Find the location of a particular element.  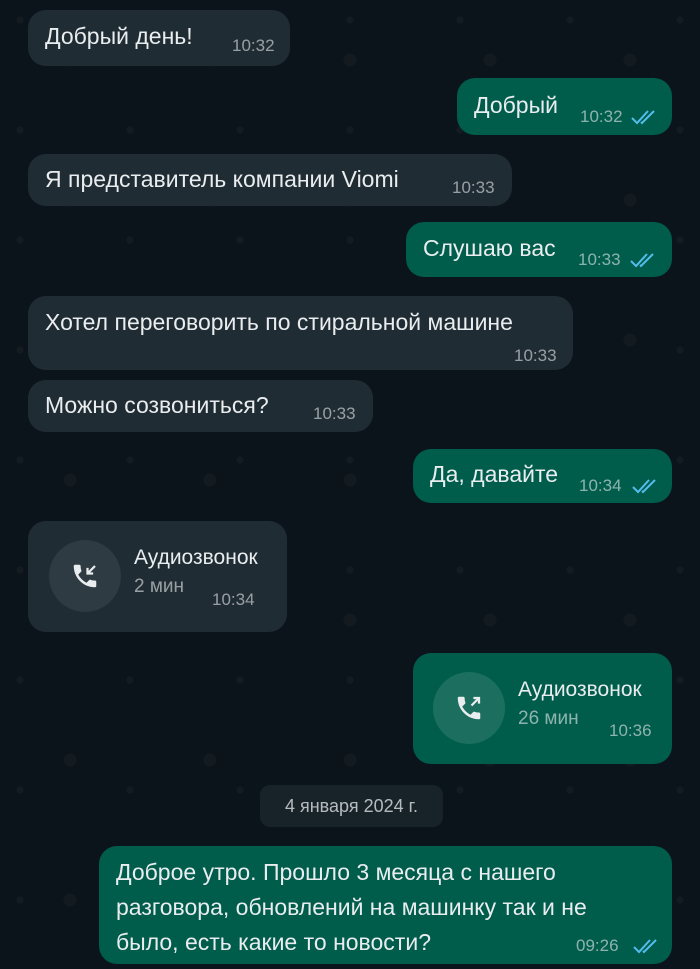

message-time: 09:26 is located at coordinates (597, 945).